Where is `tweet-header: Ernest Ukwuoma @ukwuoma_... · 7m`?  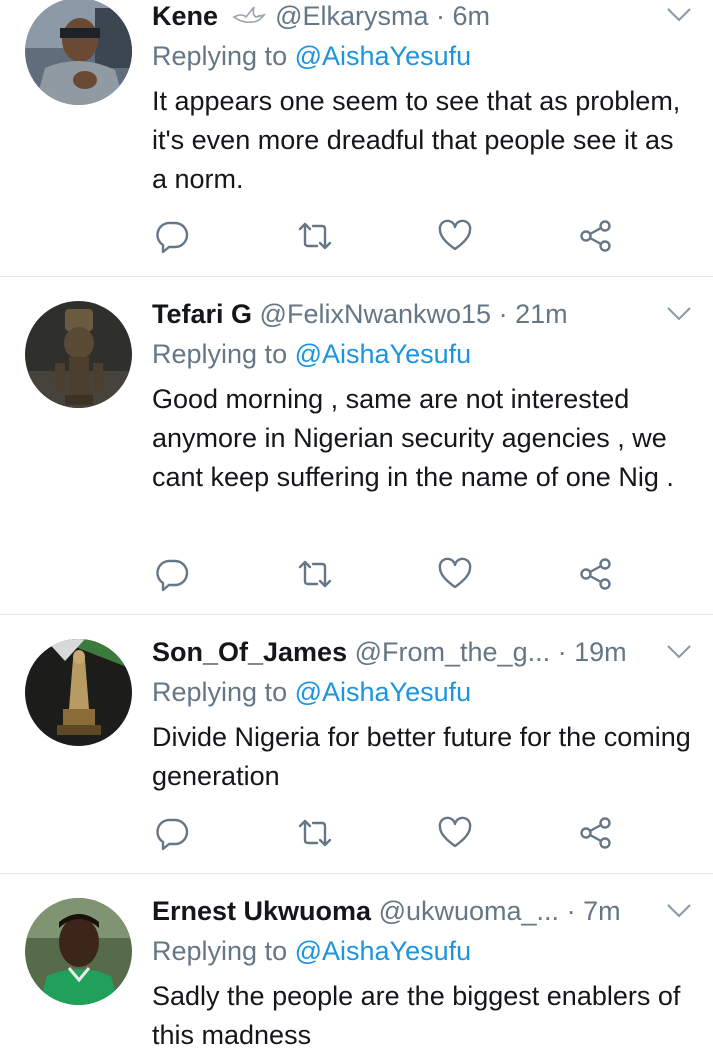
tweet-header: Ernest Ukwuoma @ukwuoma_... · 7m is located at coordinates (386, 911).